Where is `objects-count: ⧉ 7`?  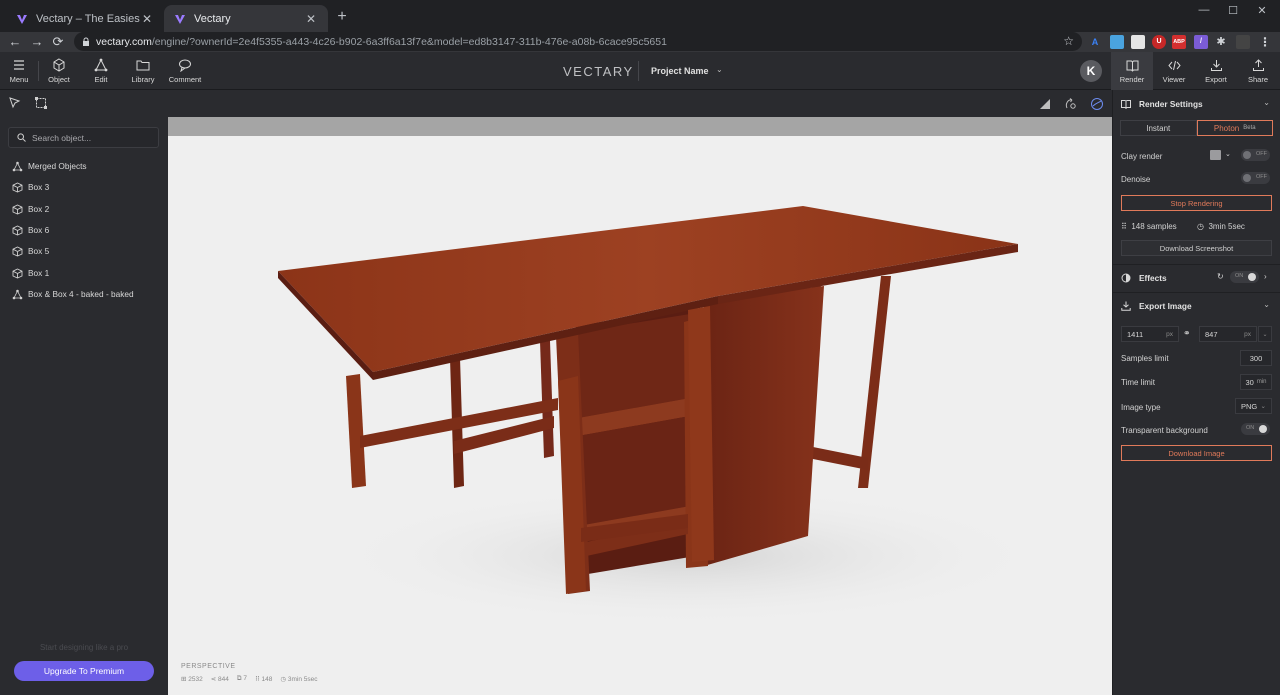
objects-count: ⧉ 7 is located at coordinates (241, 678).